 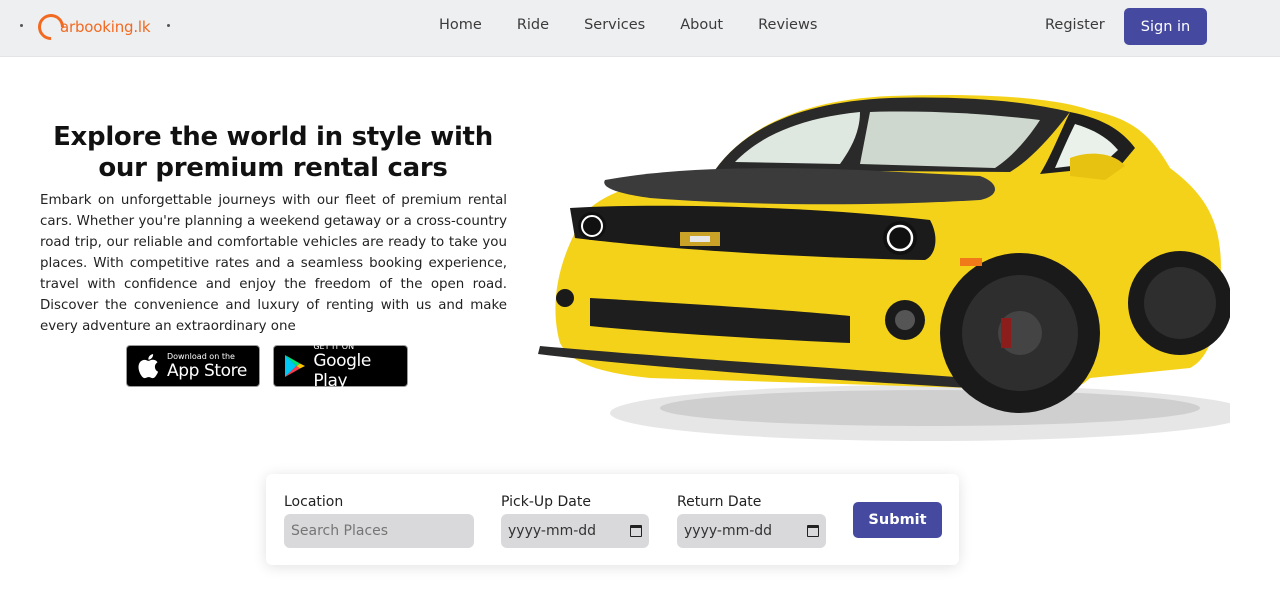 What do you see at coordinates (51, 27) in the screenshot?
I see `logo-c-icon` at bounding box center [51, 27].